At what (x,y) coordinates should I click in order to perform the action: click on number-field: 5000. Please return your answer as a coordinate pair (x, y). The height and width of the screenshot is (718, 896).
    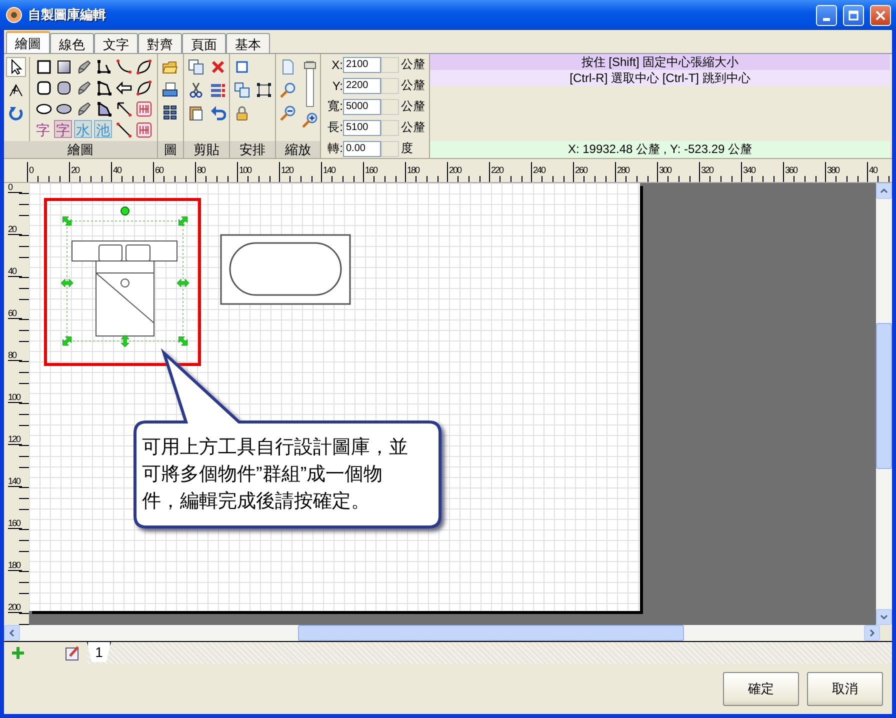
    Looking at the image, I should click on (362, 106).